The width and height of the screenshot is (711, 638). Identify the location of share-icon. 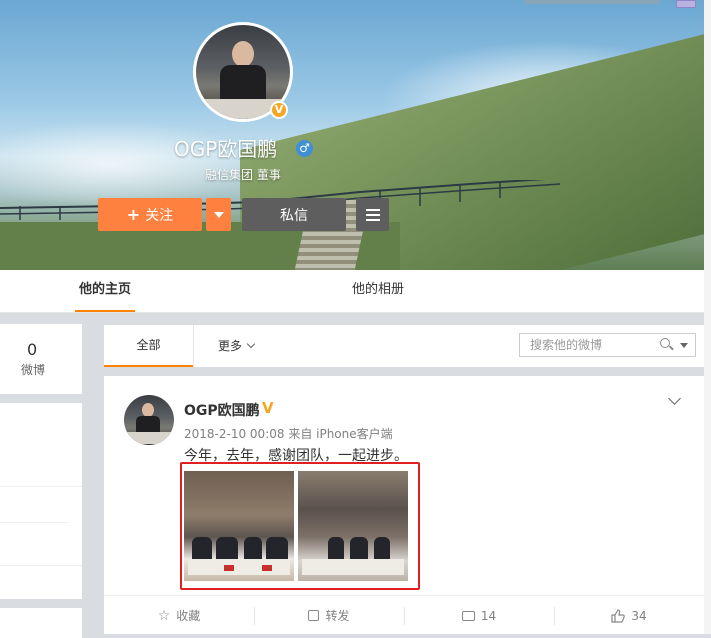
(314, 615).